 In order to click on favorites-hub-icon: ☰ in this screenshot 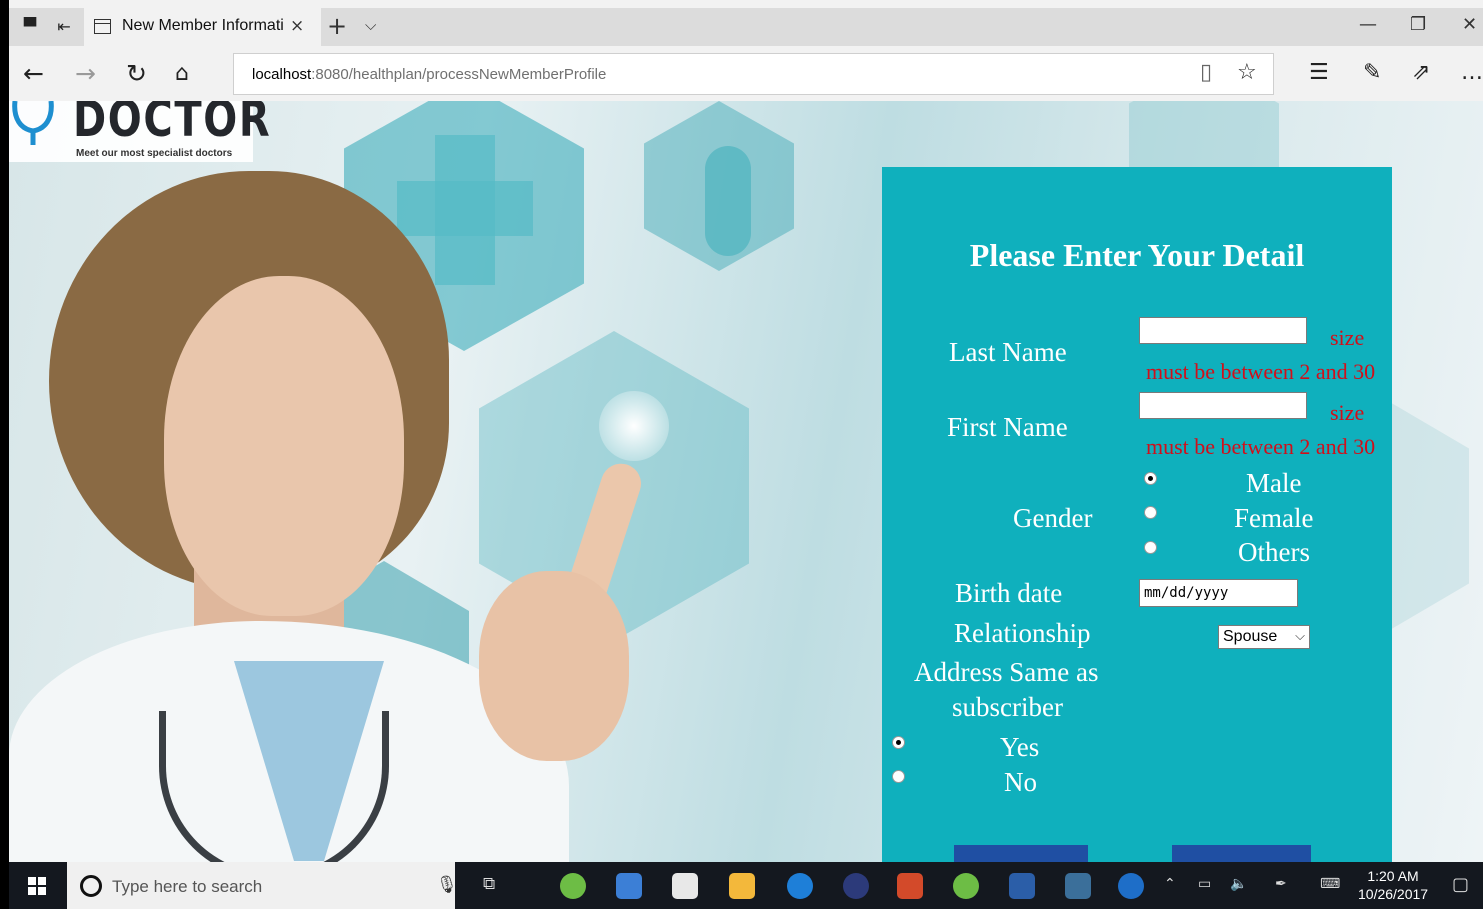, I will do `click(1319, 72)`.